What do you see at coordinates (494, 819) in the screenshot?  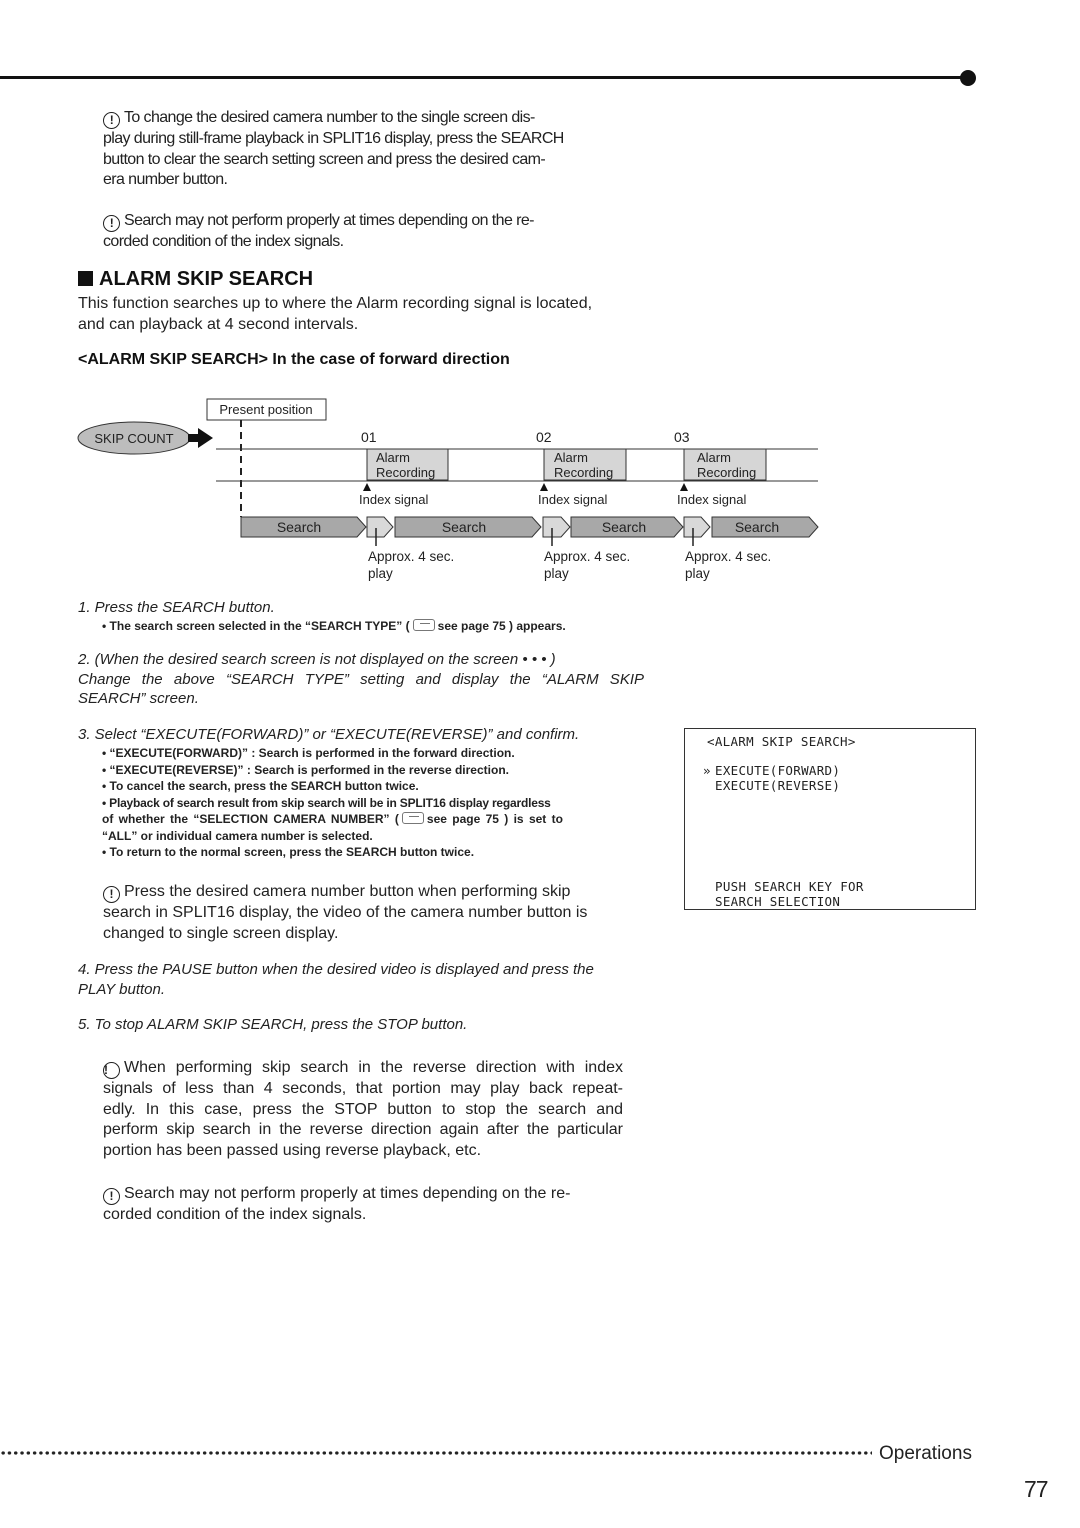 I see `bullet-text: see page 75 ) is set to` at bounding box center [494, 819].